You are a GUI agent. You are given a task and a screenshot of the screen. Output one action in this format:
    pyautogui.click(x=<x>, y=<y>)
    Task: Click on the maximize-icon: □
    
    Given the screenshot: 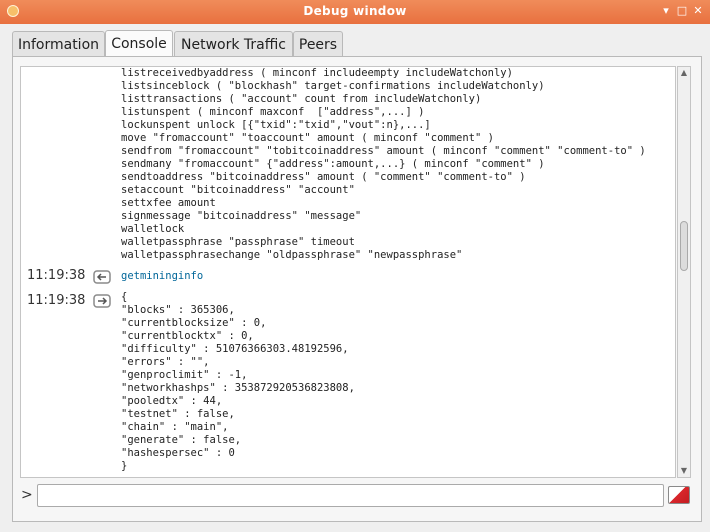 What is the action you would take?
    pyautogui.click(x=682, y=11)
    